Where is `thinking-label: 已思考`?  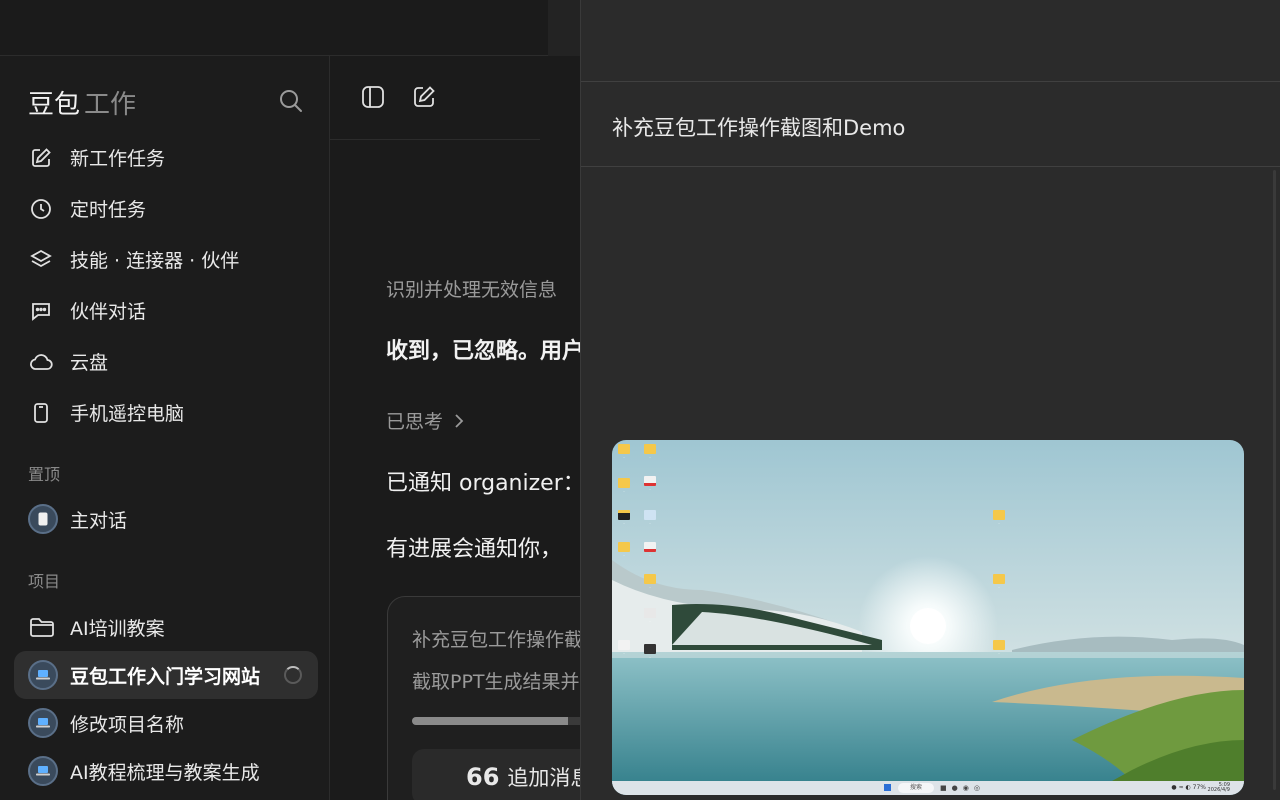 thinking-label: 已思考 is located at coordinates (415, 422).